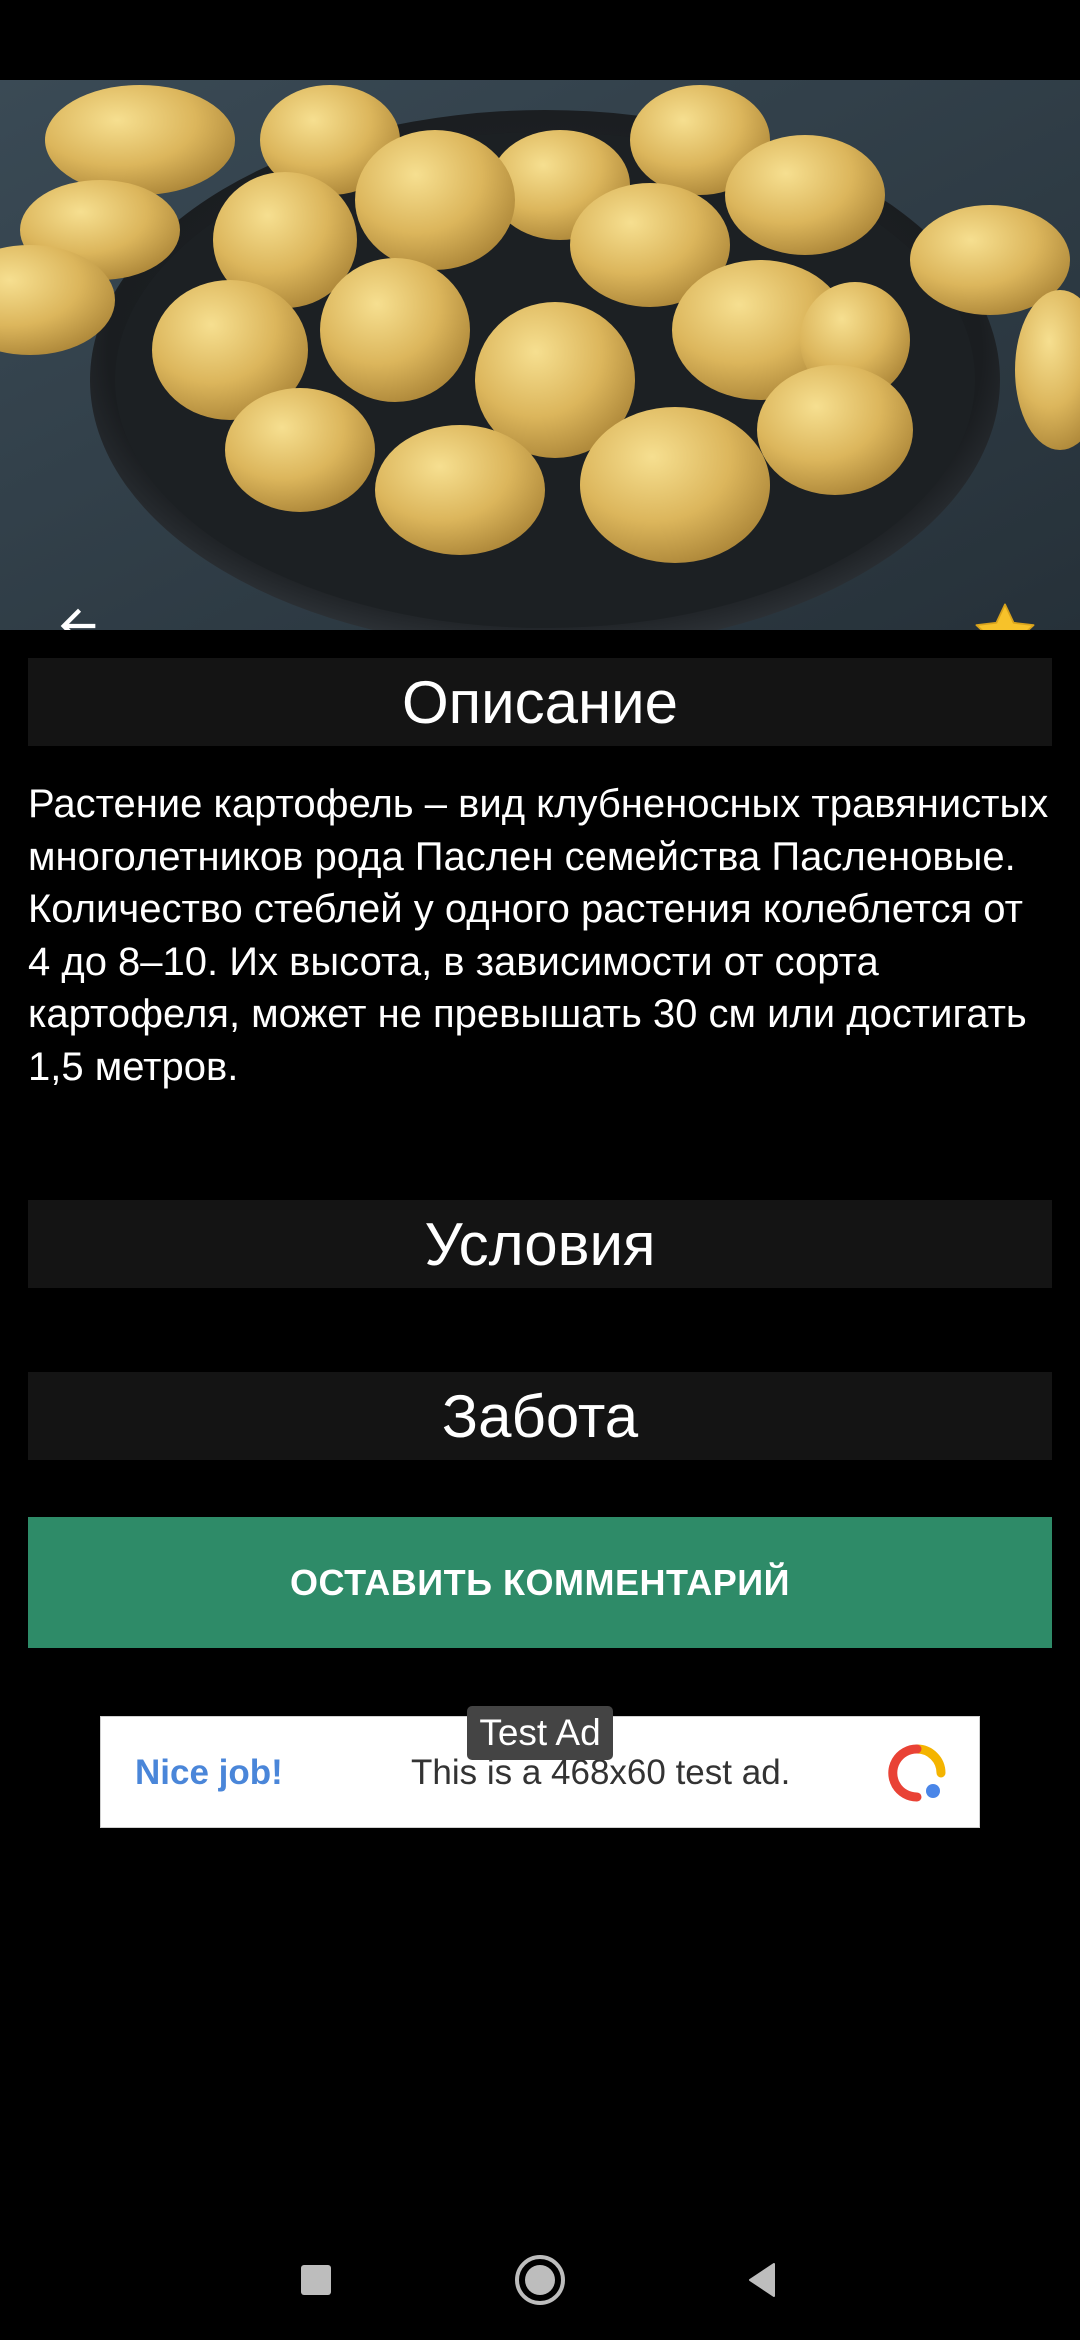 The image size is (1080, 2340). I want to click on section-description-header: Описание, so click(540, 702).